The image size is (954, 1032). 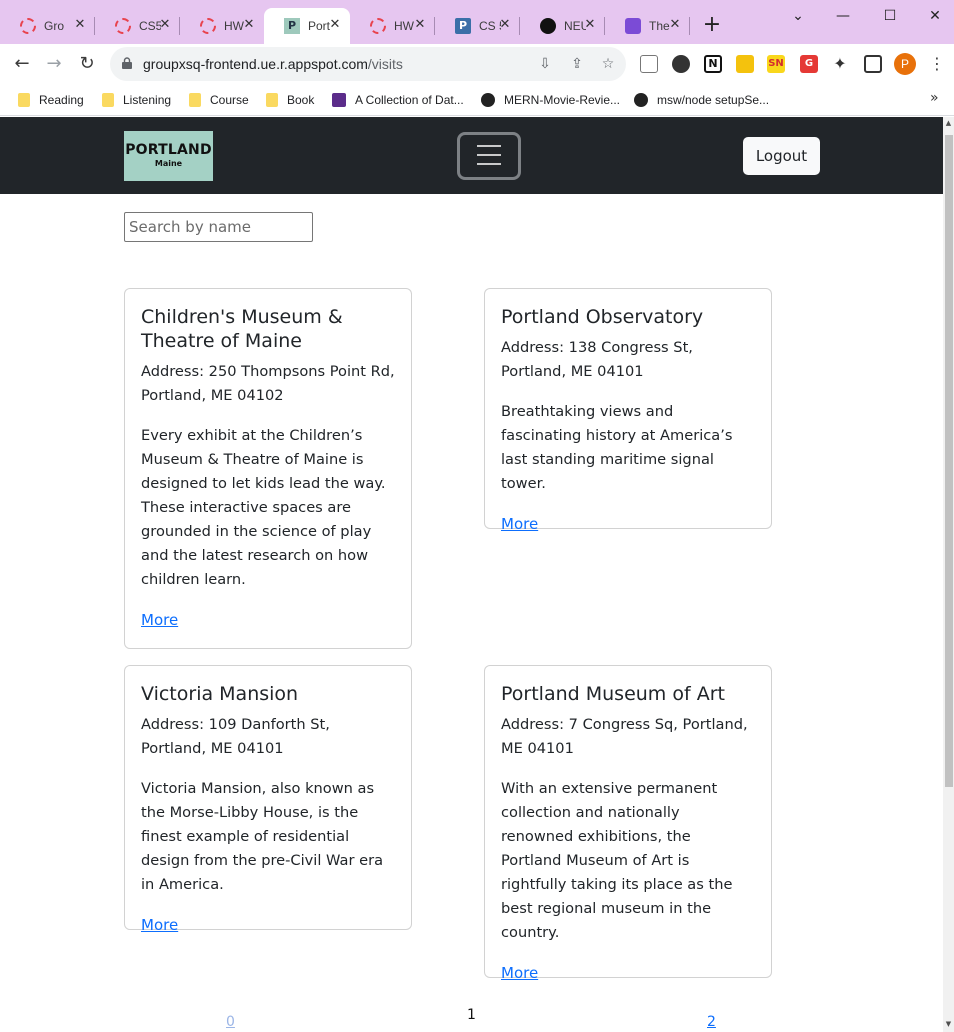 What do you see at coordinates (292, 26) in the screenshot?
I see `p-logo-icon: P` at bounding box center [292, 26].